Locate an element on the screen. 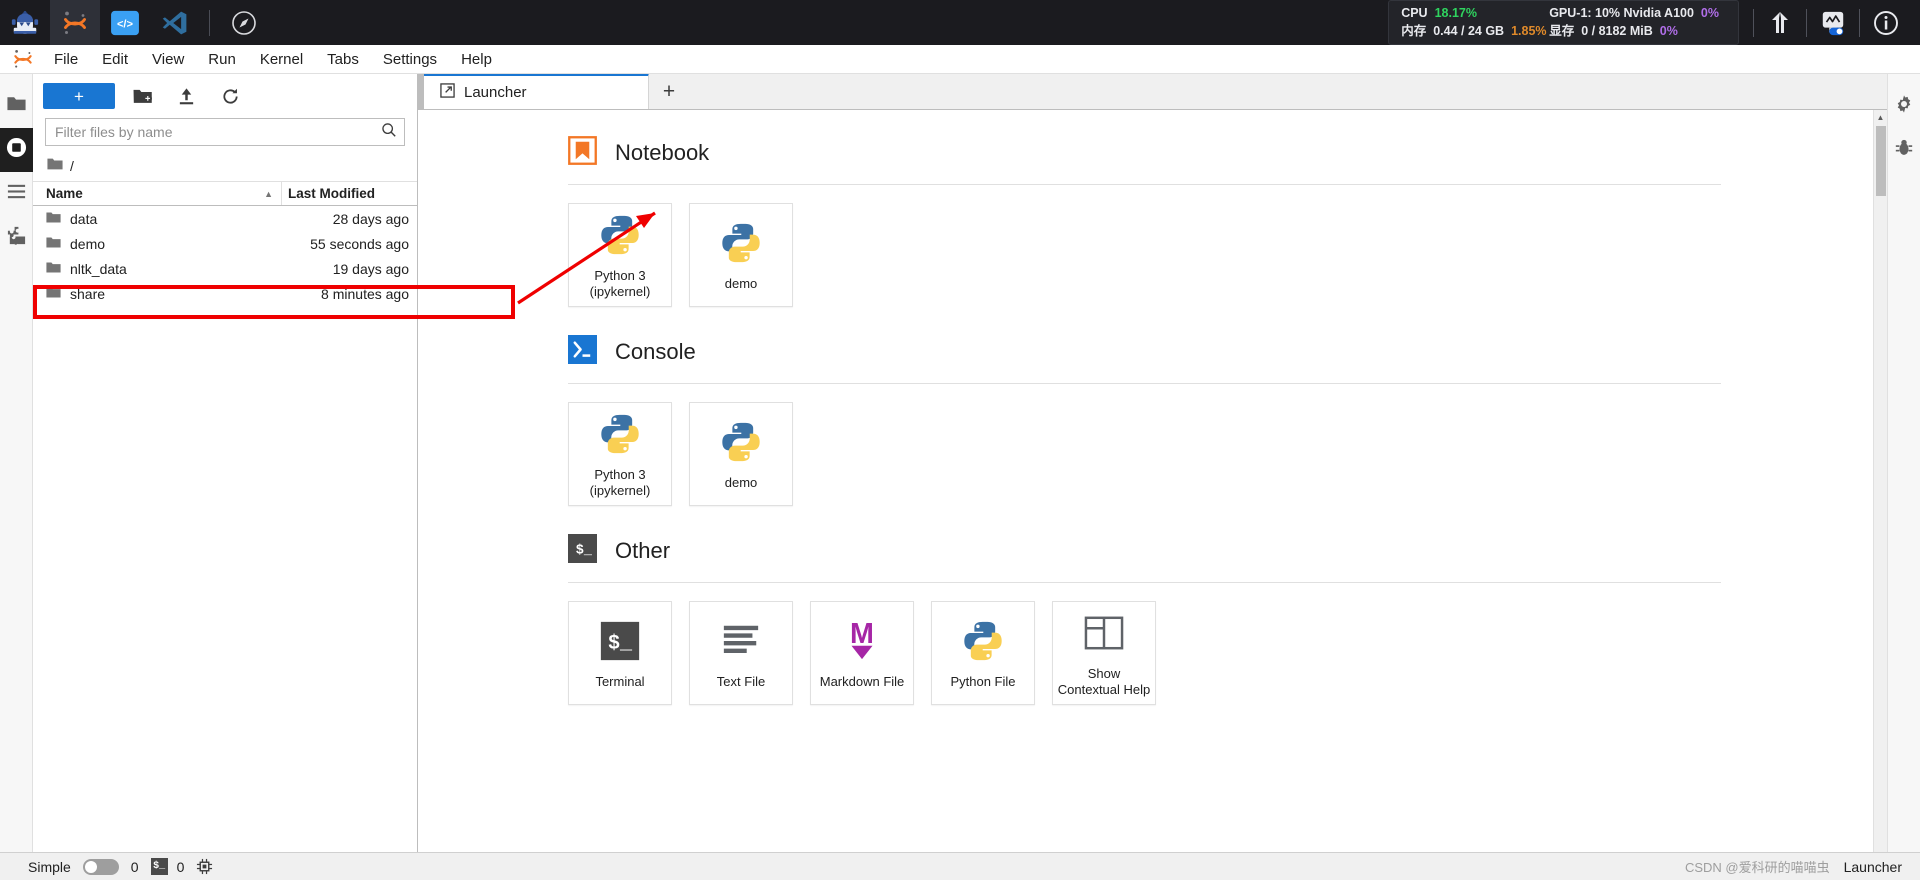 This screenshot has height=880, width=1920. upload-icon is located at coordinates (186, 96).